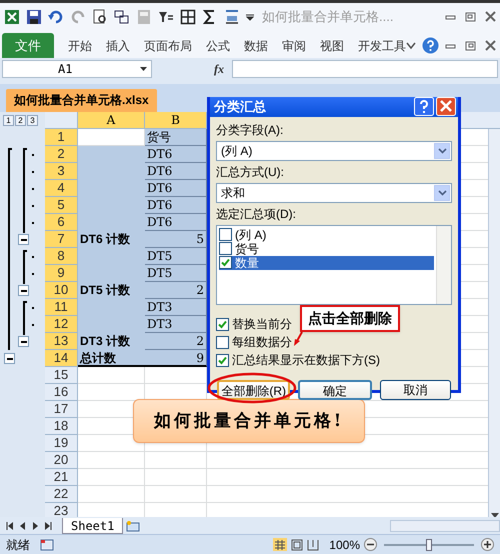 This screenshot has width=500, height=554. I want to click on list-item: (列 A), so click(326, 235).